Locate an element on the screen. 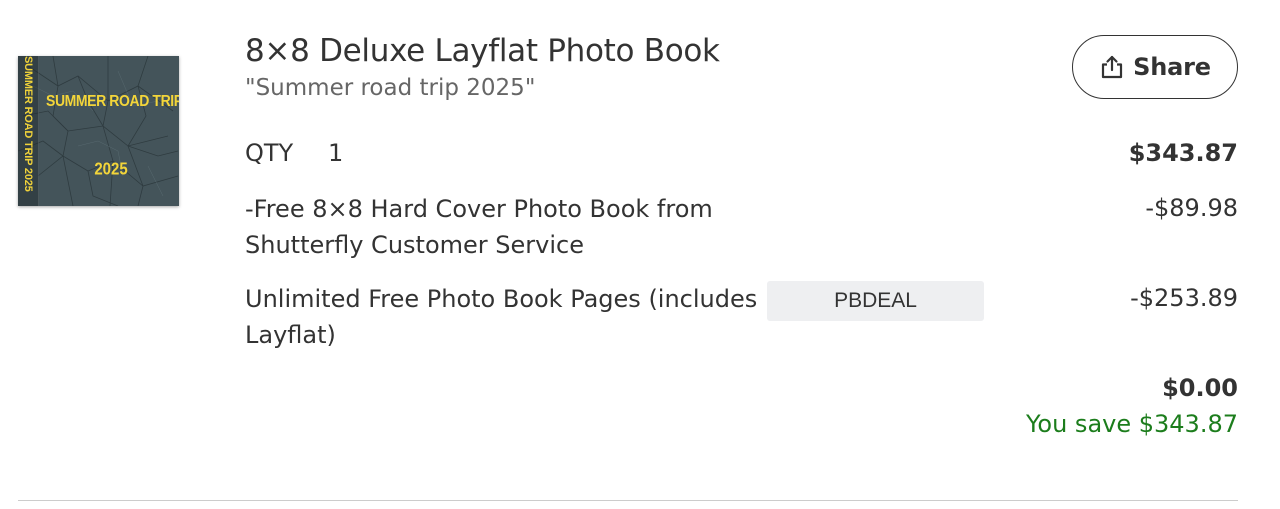 The height and width of the screenshot is (509, 1280). cover-texture is located at coordinates (98, 131).